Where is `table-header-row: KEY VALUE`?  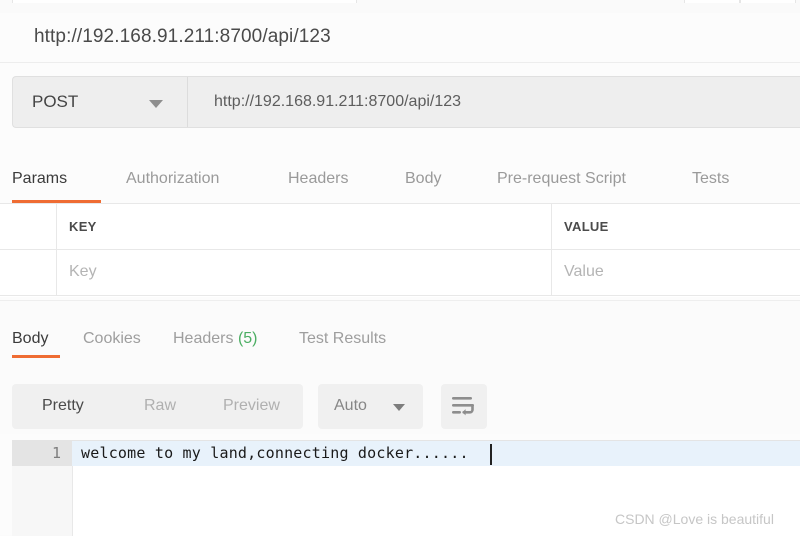 table-header-row: KEY VALUE is located at coordinates (400, 227).